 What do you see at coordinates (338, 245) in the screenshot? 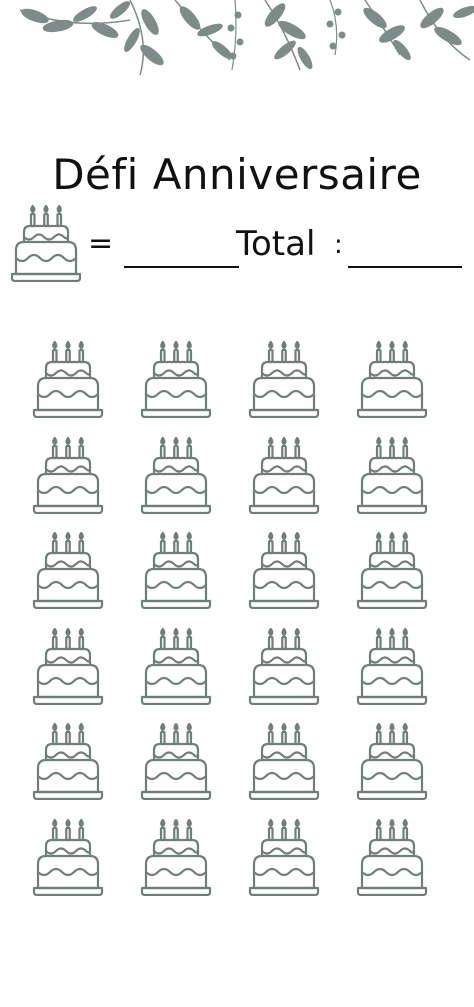
I see `total-colon: :` at bounding box center [338, 245].